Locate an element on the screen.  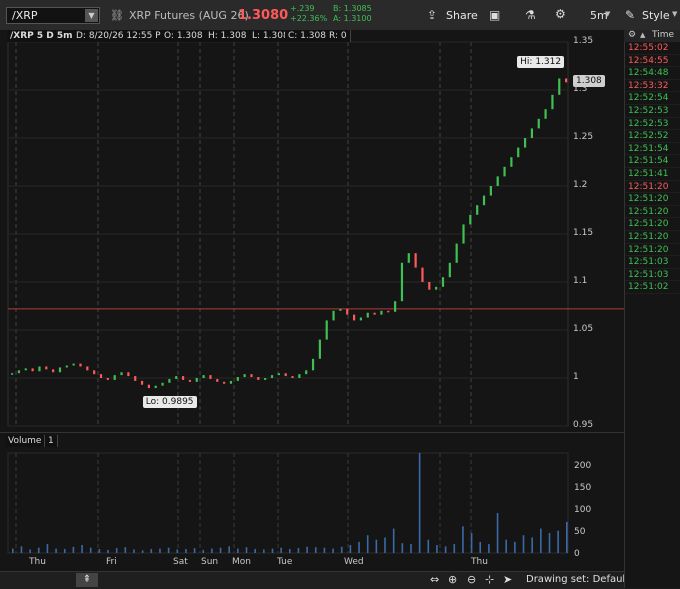
tape-row: 12:54:48 is located at coordinates (652, 73).